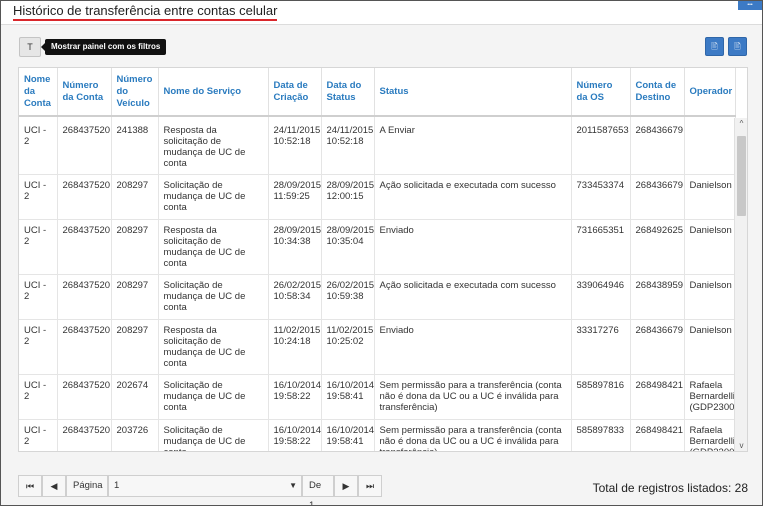 The height and width of the screenshot is (506, 763). I want to click on toolbar: T Mostrar painel com os filtros 🖹 🖹, so click(381, 44).